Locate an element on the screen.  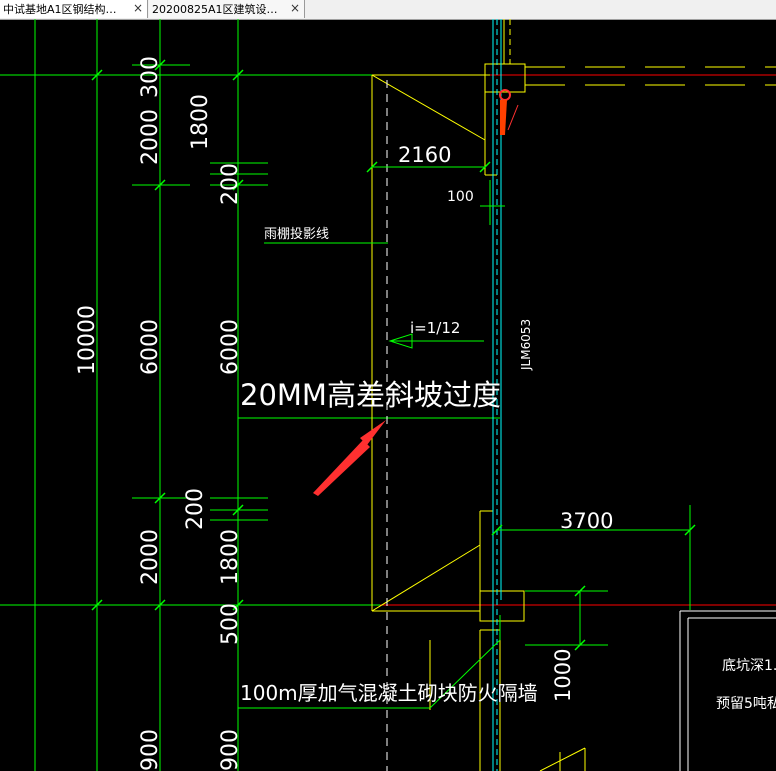
dim-300: 300 is located at coordinates (150, 77).